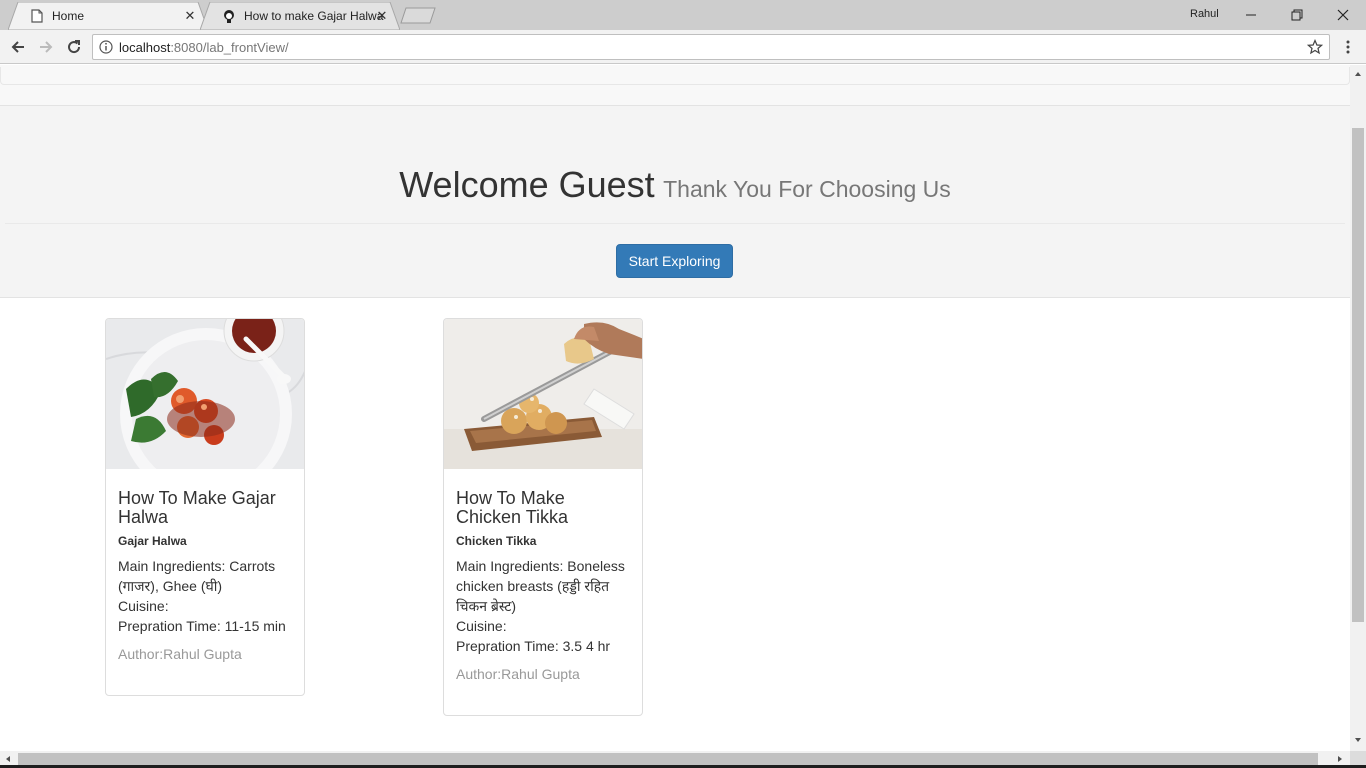  What do you see at coordinates (202, 626) in the screenshot?
I see `recipe-time: Prepration Time: 11-15 min` at bounding box center [202, 626].